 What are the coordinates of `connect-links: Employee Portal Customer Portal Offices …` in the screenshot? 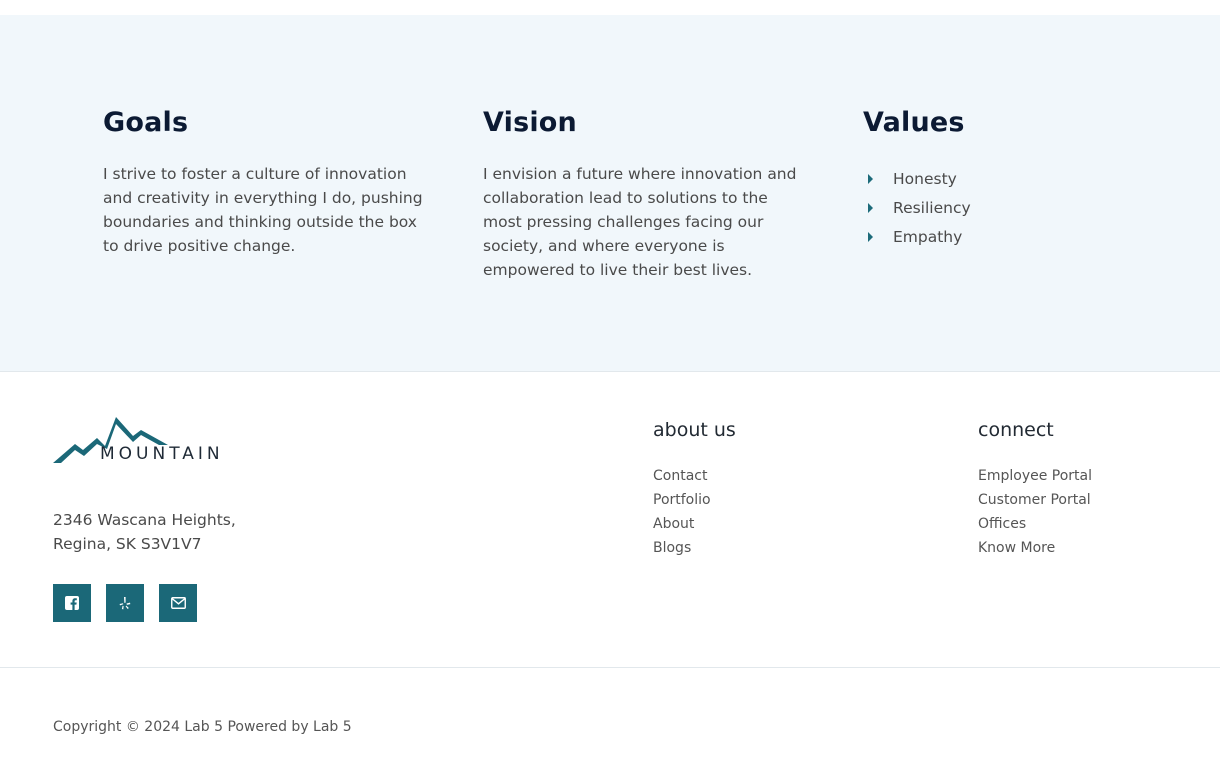 It's located at (1035, 512).